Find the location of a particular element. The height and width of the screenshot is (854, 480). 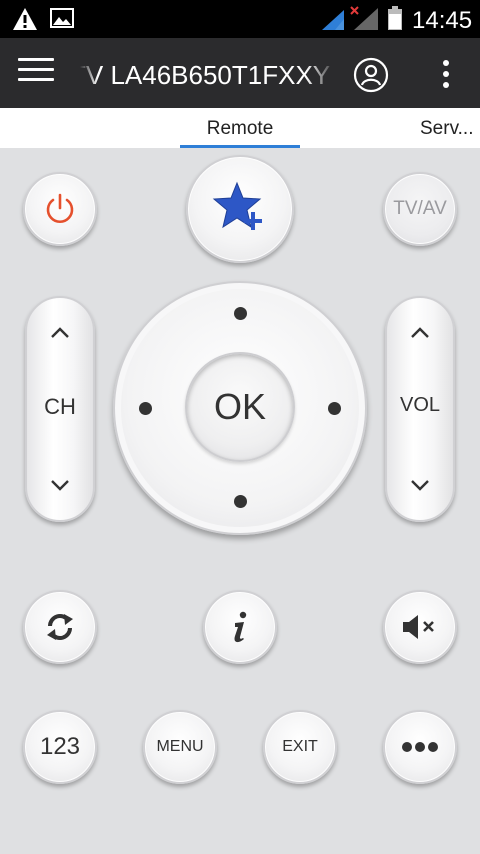

hamburger-menu-icon is located at coordinates (36, 73).